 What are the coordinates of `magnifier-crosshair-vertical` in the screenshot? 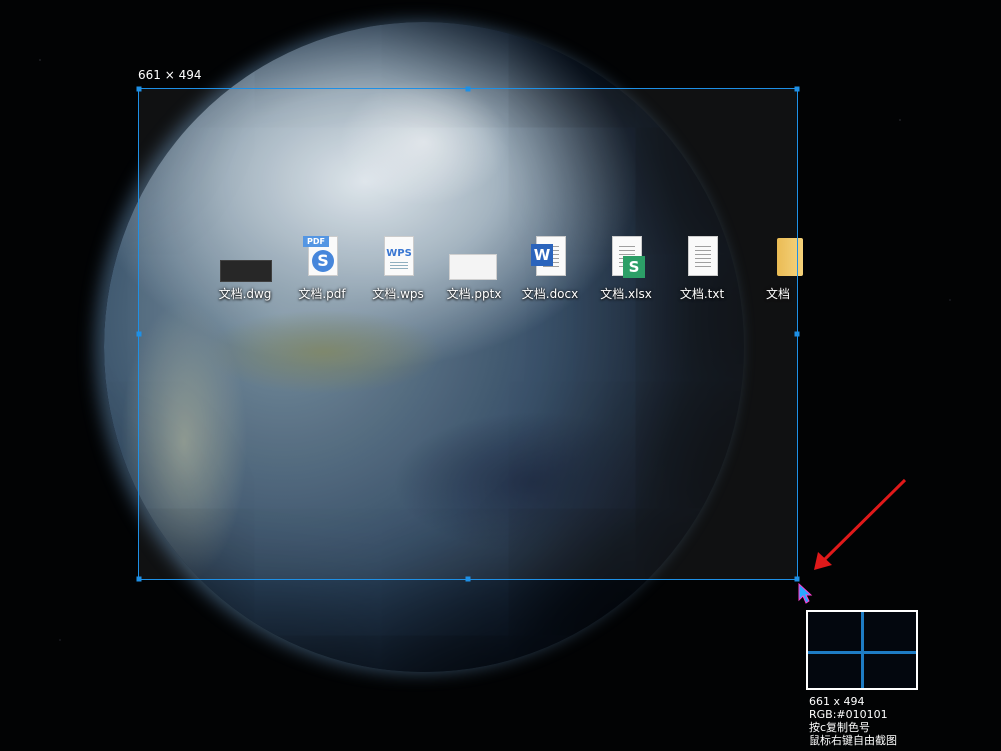 It's located at (862, 650).